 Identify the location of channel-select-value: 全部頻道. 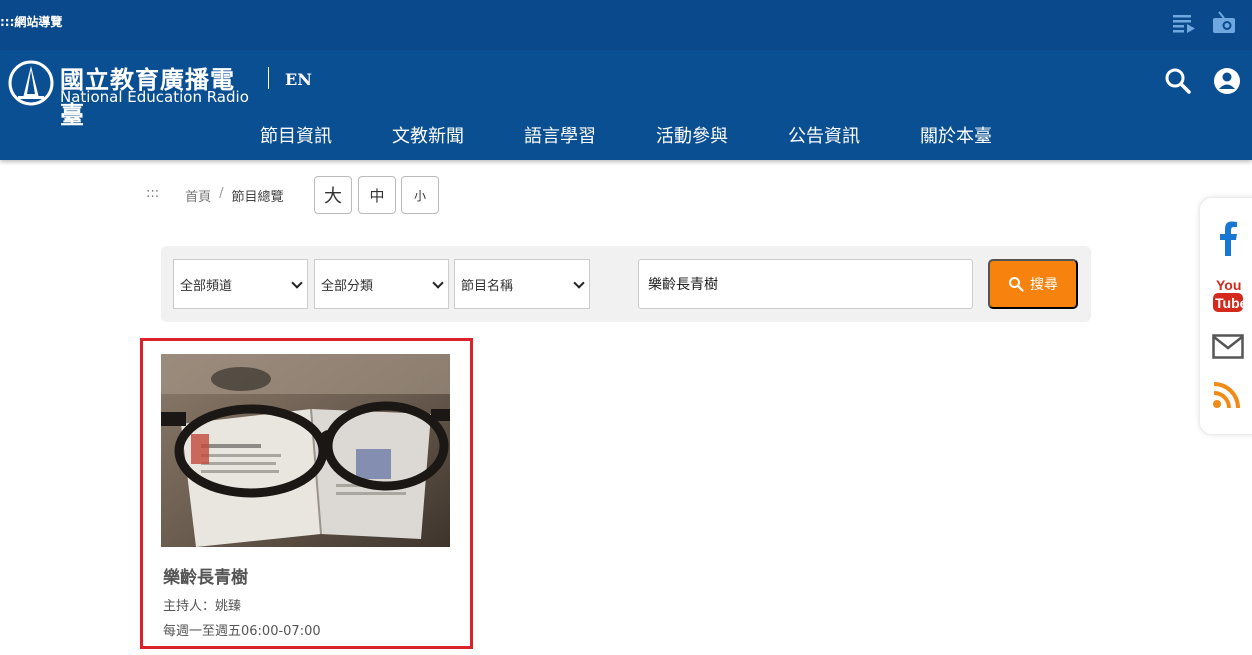
(206, 286).